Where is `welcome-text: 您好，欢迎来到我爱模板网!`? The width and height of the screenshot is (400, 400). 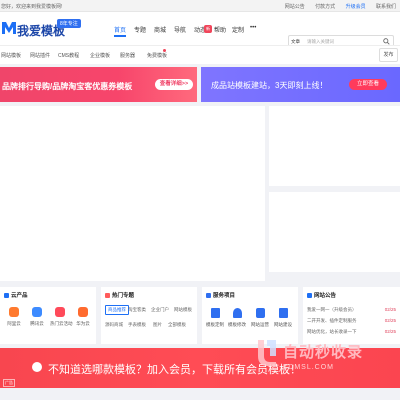
welcome-text: 您好，欢迎来到我爱模板网! is located at coordinates (32, 7).